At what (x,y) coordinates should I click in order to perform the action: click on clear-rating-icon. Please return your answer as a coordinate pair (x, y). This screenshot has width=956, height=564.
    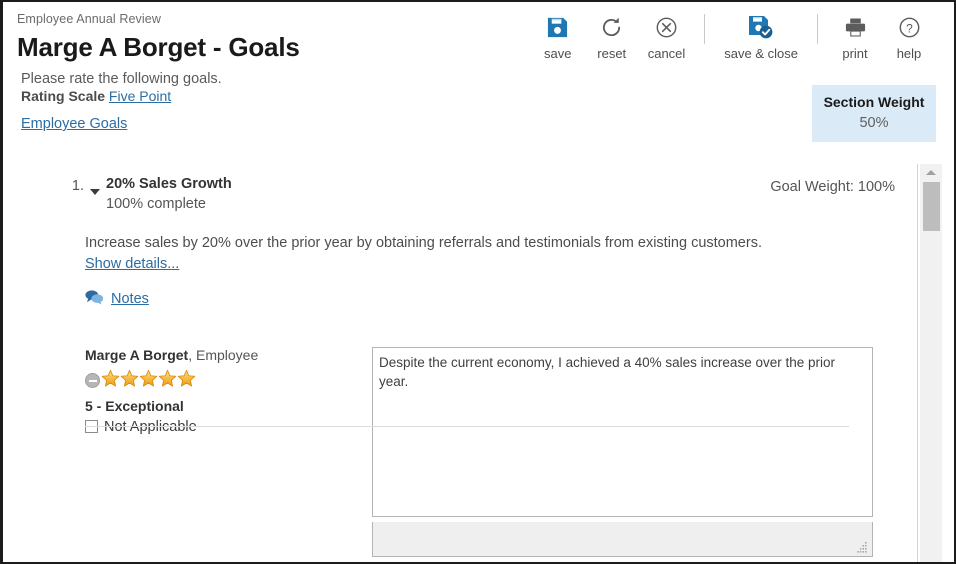
    Looking at the image, I should click on (92, 381).